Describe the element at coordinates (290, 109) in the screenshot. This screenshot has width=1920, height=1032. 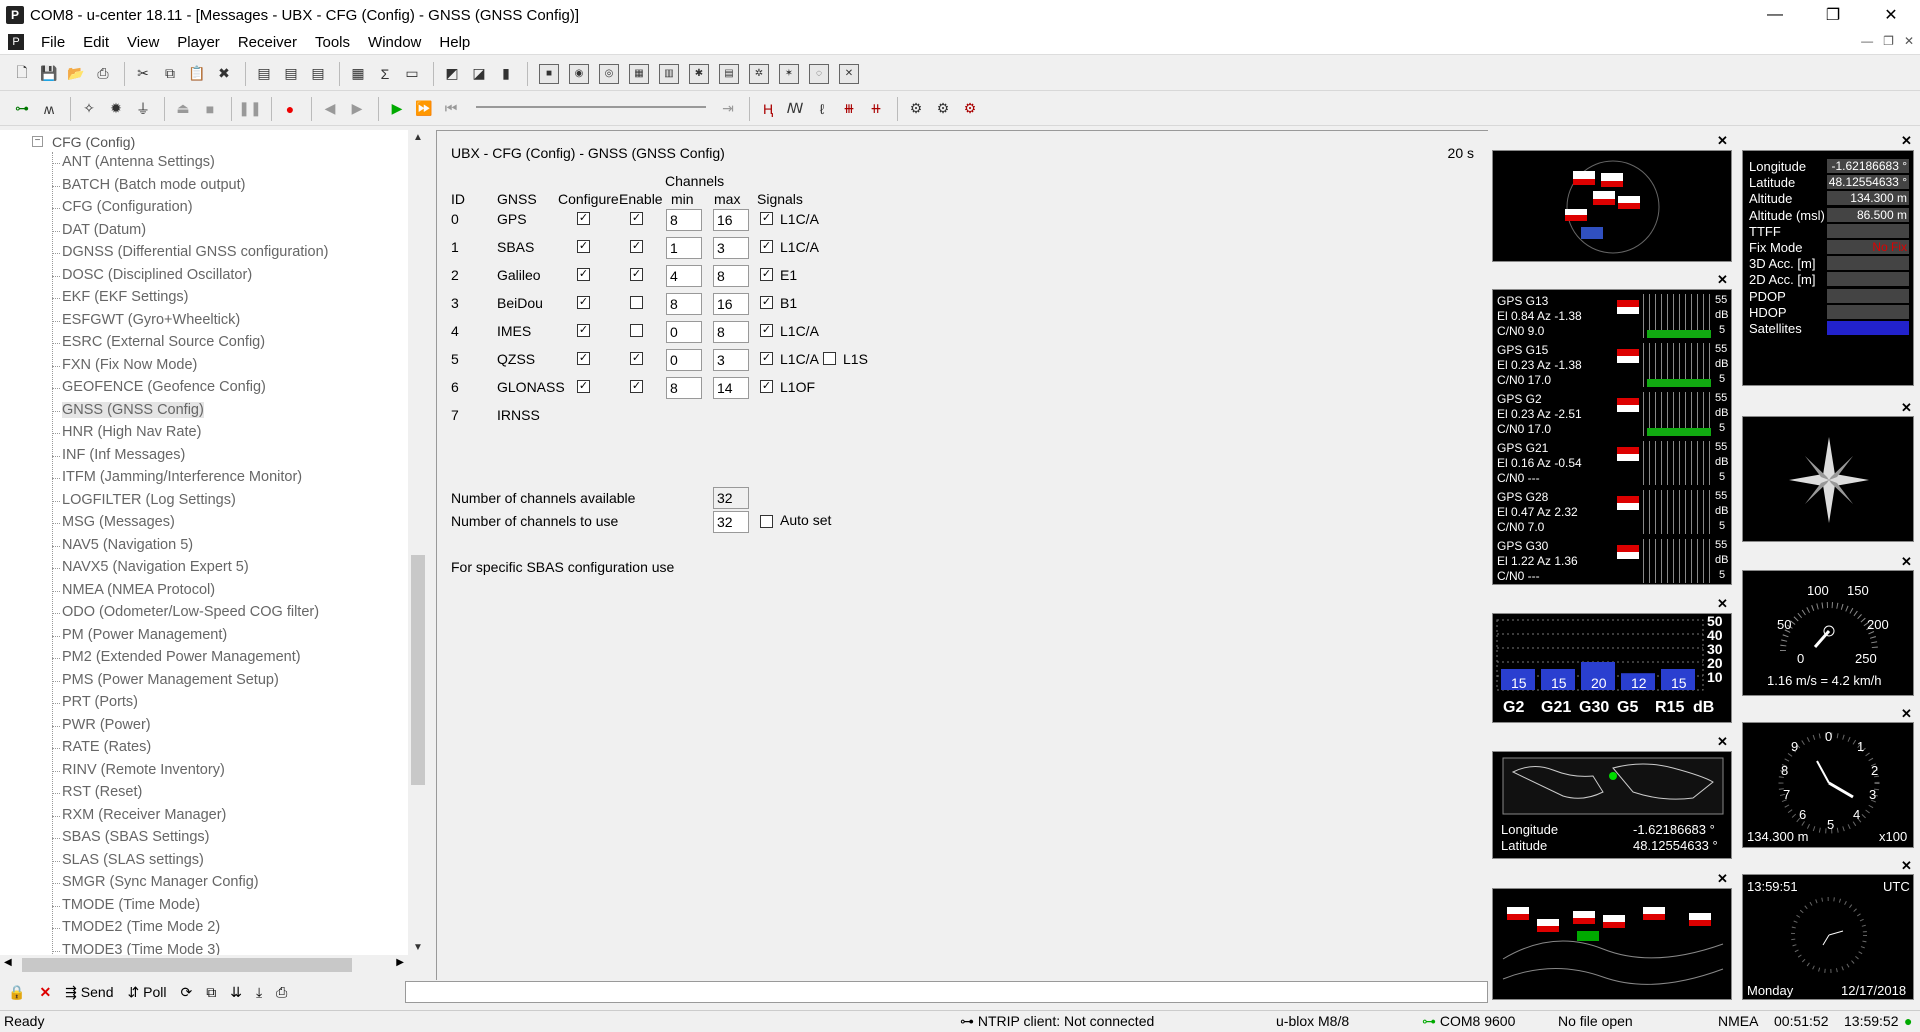
I see `record-icon: ●` at that location.